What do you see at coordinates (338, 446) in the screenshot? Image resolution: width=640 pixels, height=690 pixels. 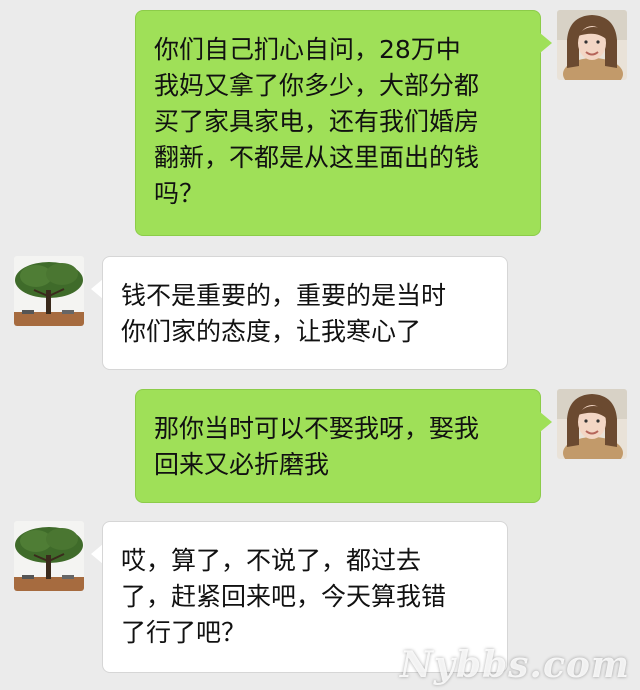 I see `message-bubble-sent: 那你当时可以不娶我呀，娶我 回来又必折磨我` at bounding box center [338, 446].